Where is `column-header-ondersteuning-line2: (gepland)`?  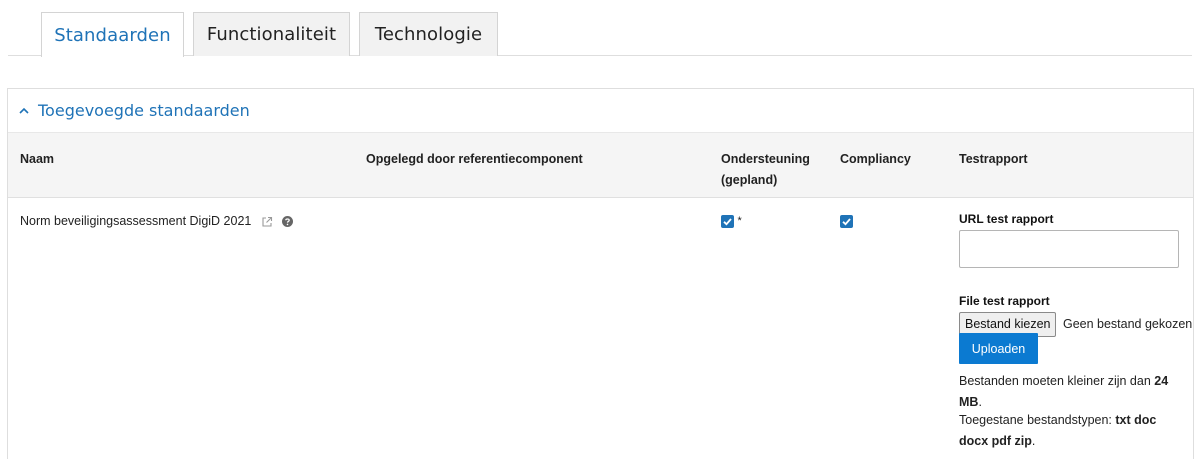 column-header-ondersteuning-line2: (gepland) is located at coordinates (749, 180).